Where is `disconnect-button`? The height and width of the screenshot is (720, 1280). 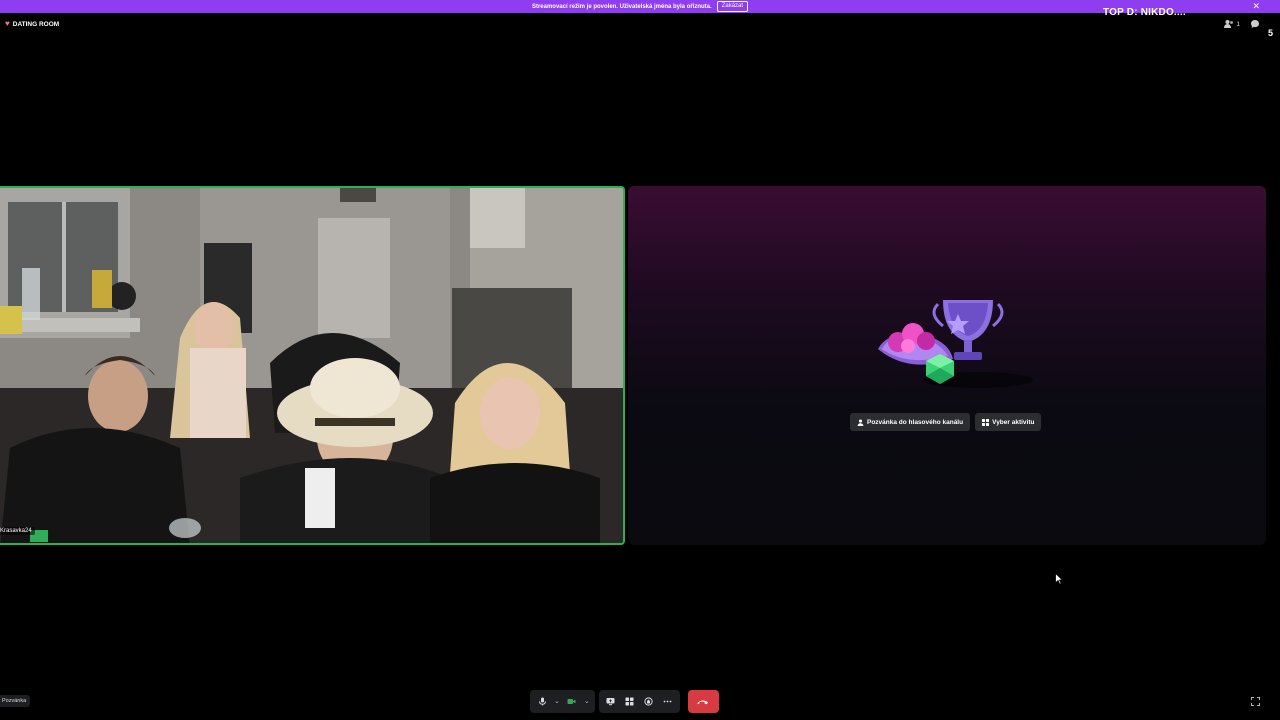
disconnect-button is located at coordinates (703, 701).